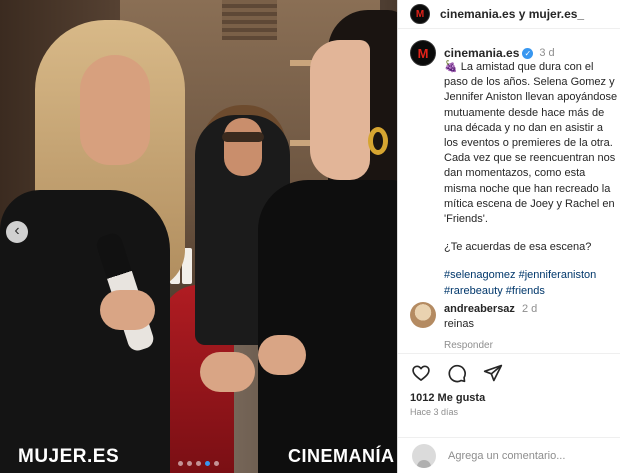  I want to click on person-right-body, so click(327, 326).